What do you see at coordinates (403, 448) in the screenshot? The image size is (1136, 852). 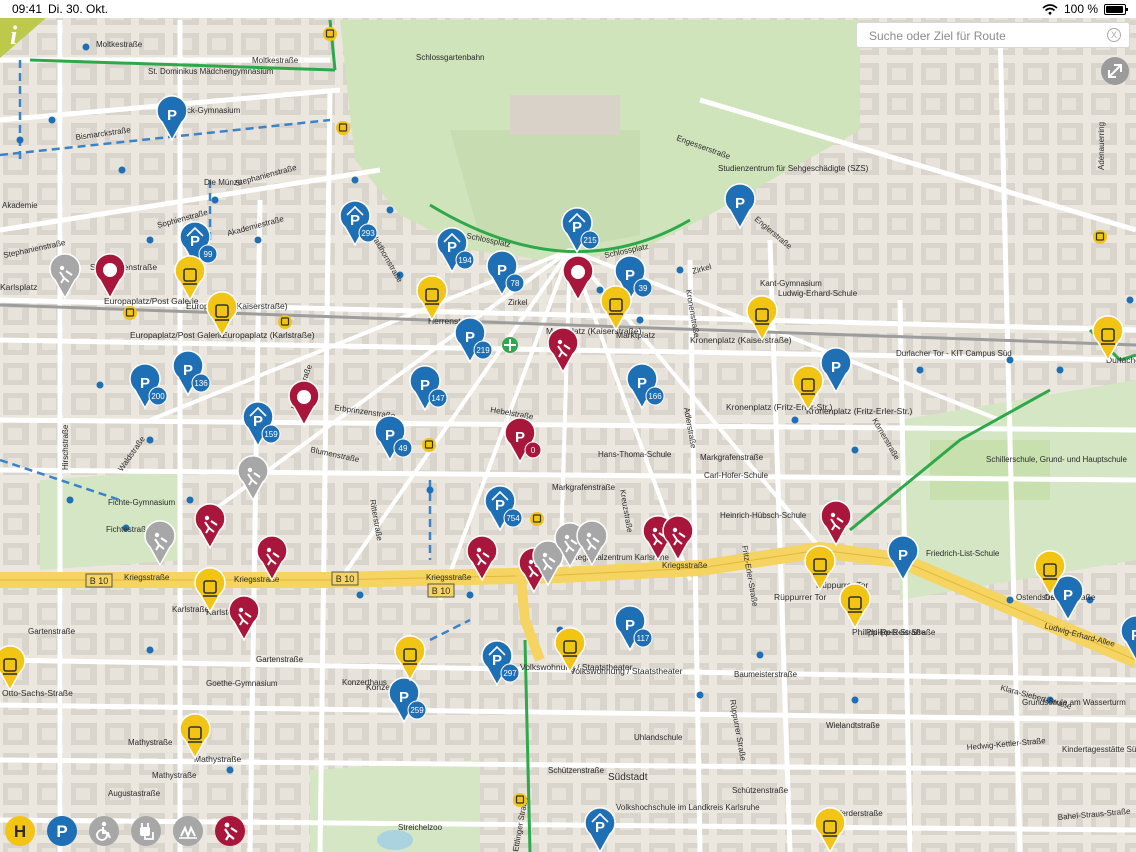 I see `parking-count: 49` at bounding box center [403, 448].